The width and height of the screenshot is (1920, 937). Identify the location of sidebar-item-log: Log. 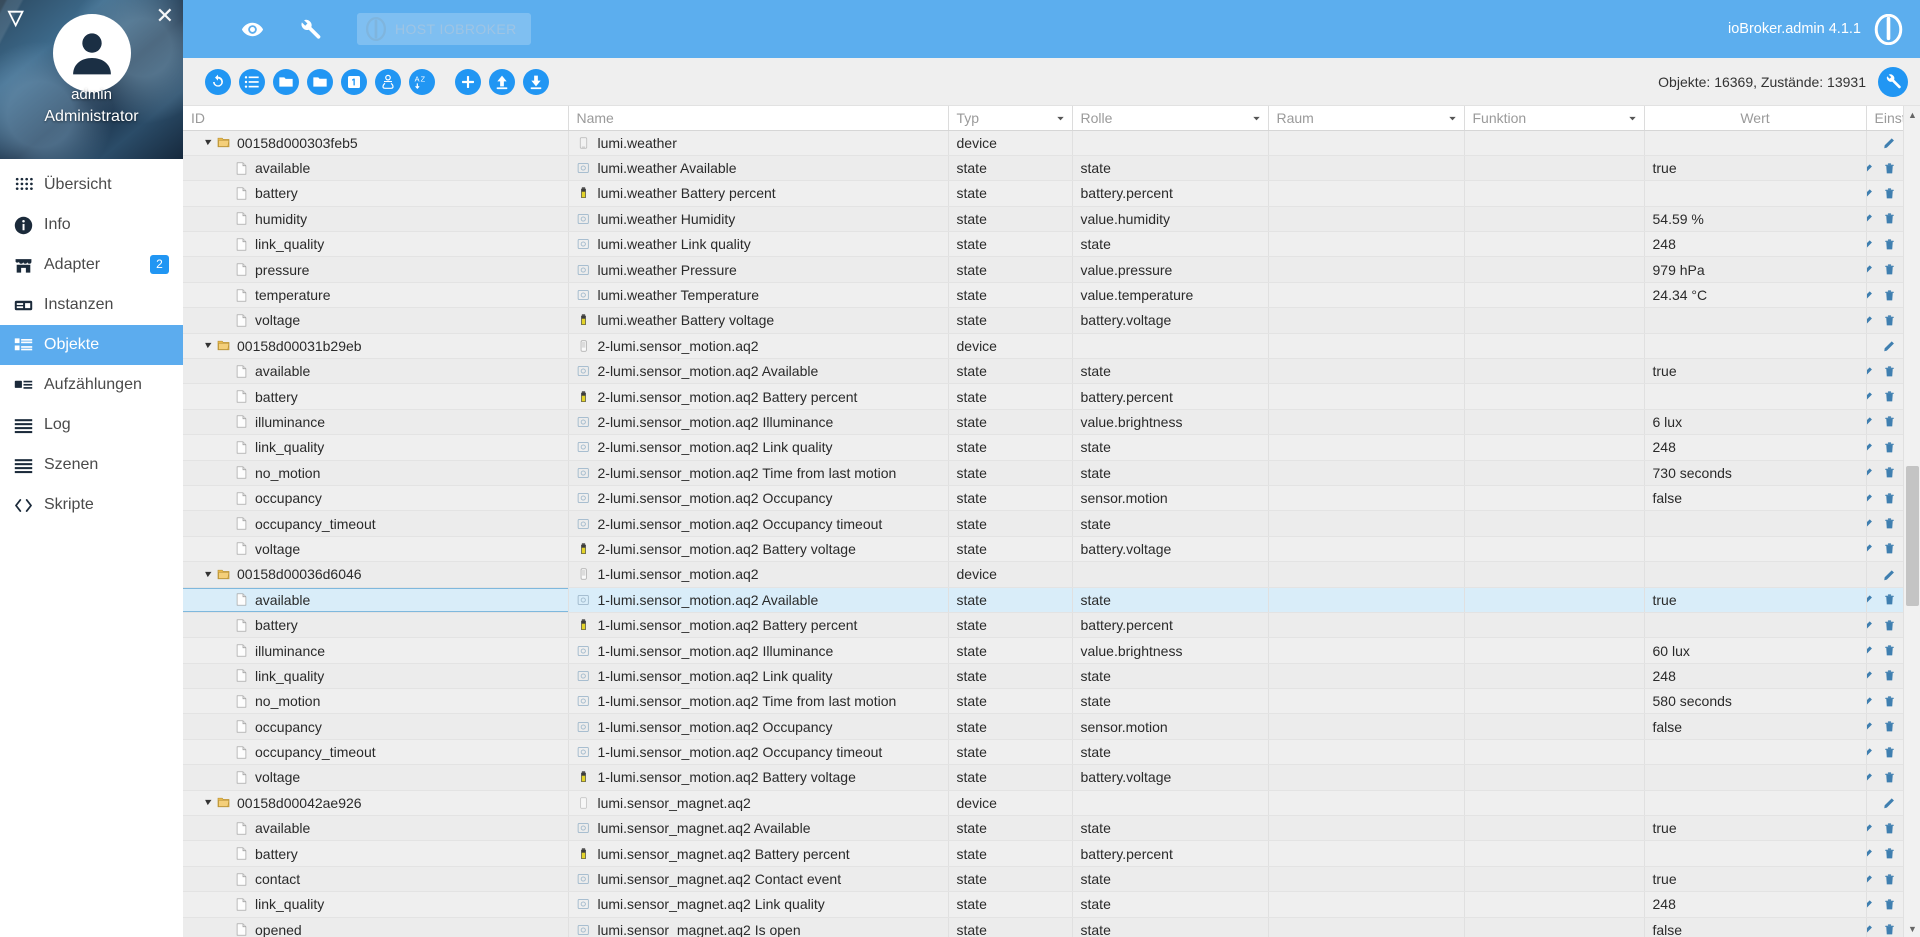
(91, 425).